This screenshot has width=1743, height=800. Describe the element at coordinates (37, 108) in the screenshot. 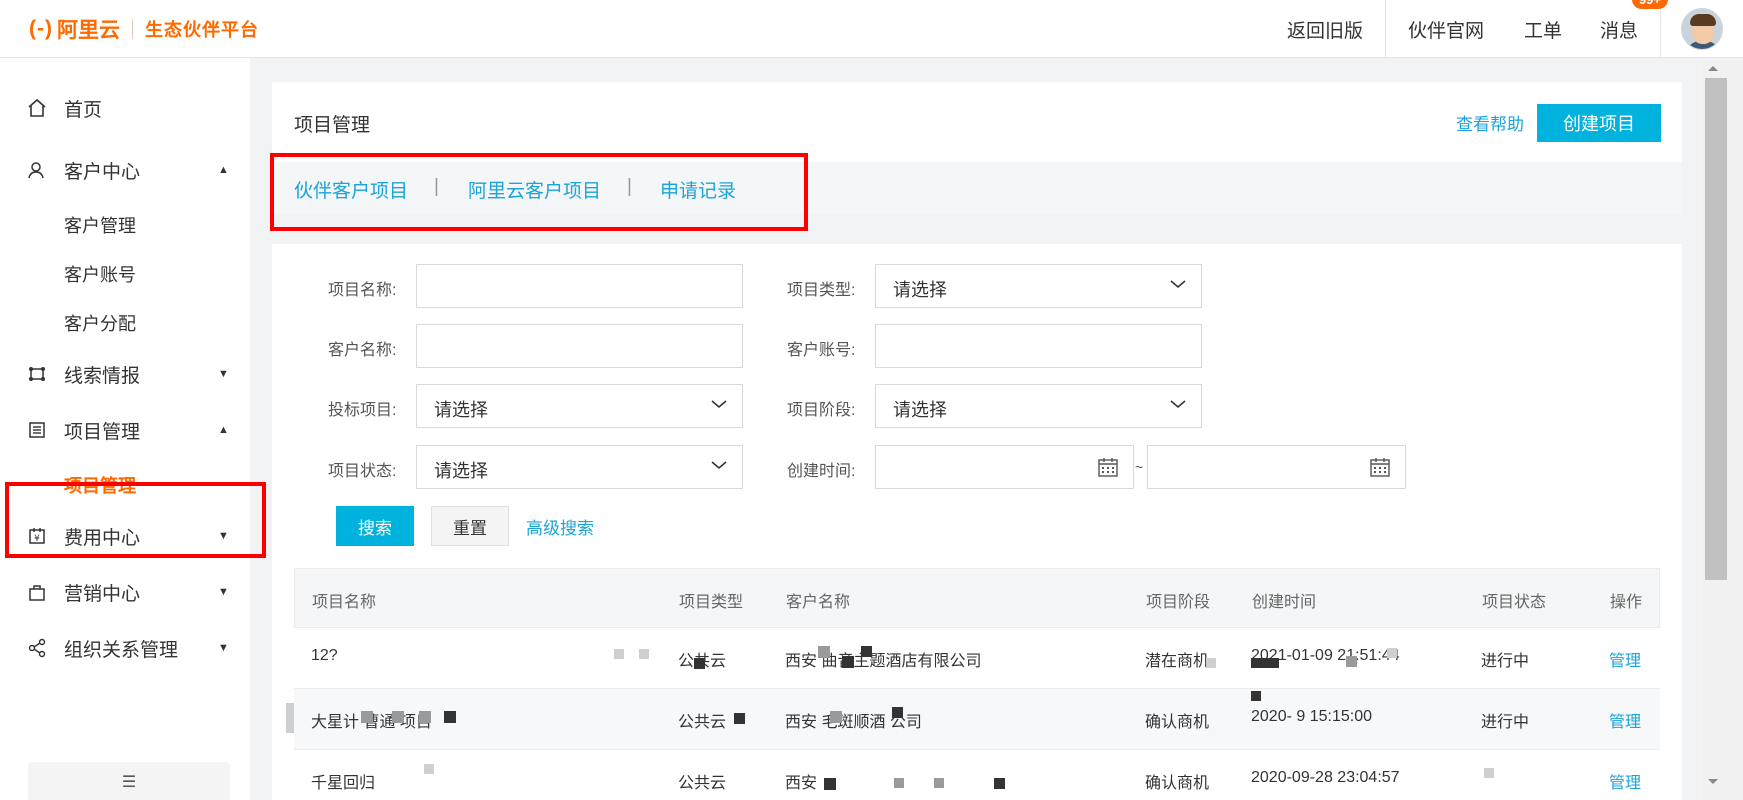

I see `home-icon` at that location.